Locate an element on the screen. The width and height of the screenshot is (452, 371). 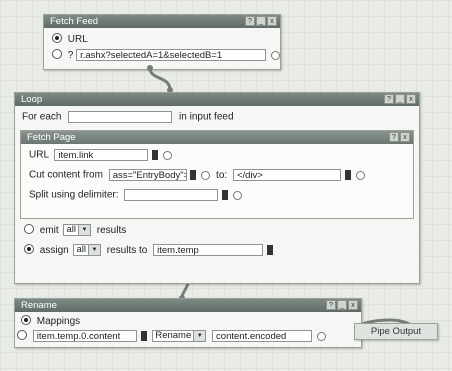
fetch-page-title: Fetch Page is located at coordinates (51, 137).